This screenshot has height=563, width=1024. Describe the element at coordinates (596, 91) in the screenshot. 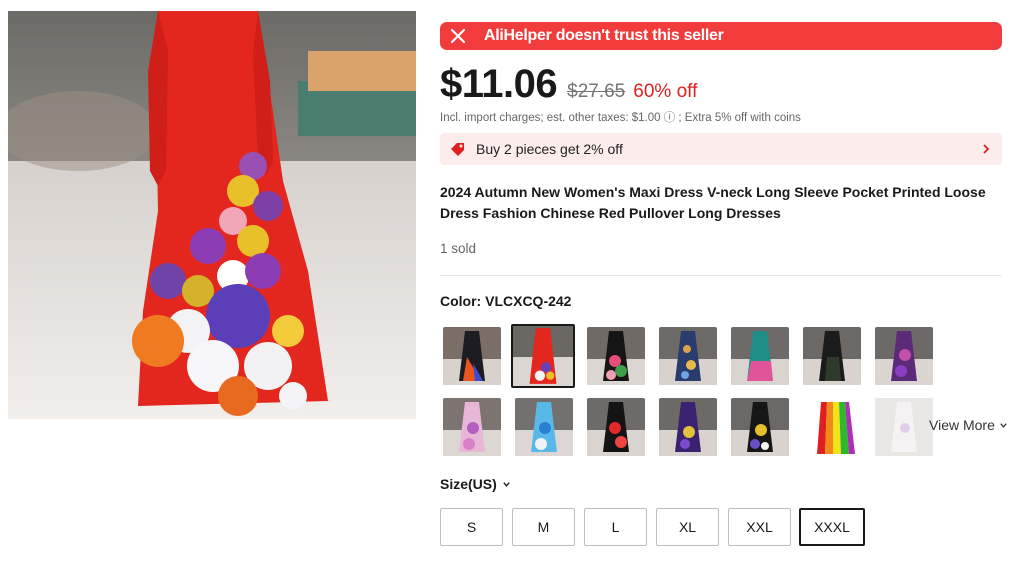

I see `original-price: $27.65` at that location.